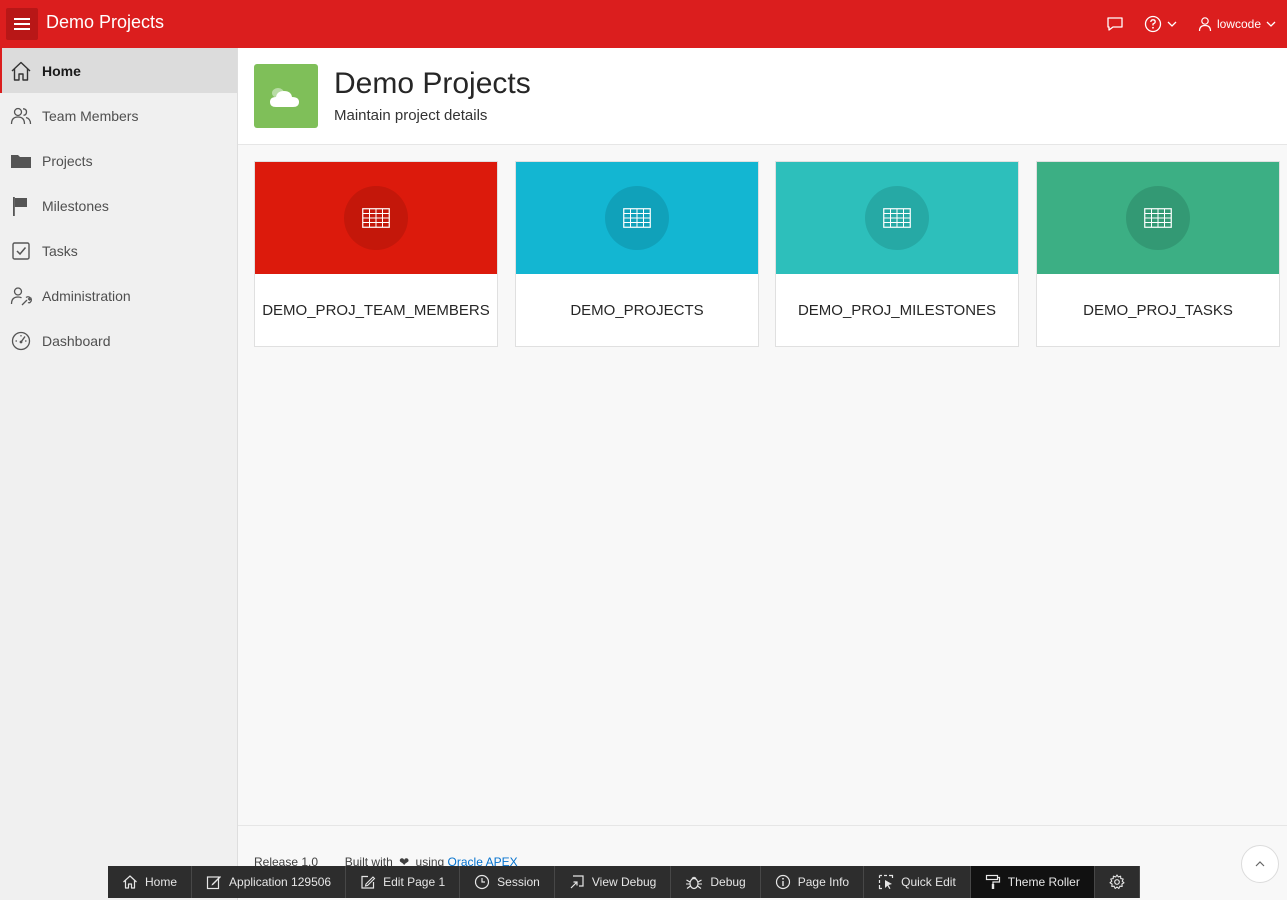 Image resolution: width=1287 pixels, height=900 pixels. I want to click on folder-icon, so click(21, 161).